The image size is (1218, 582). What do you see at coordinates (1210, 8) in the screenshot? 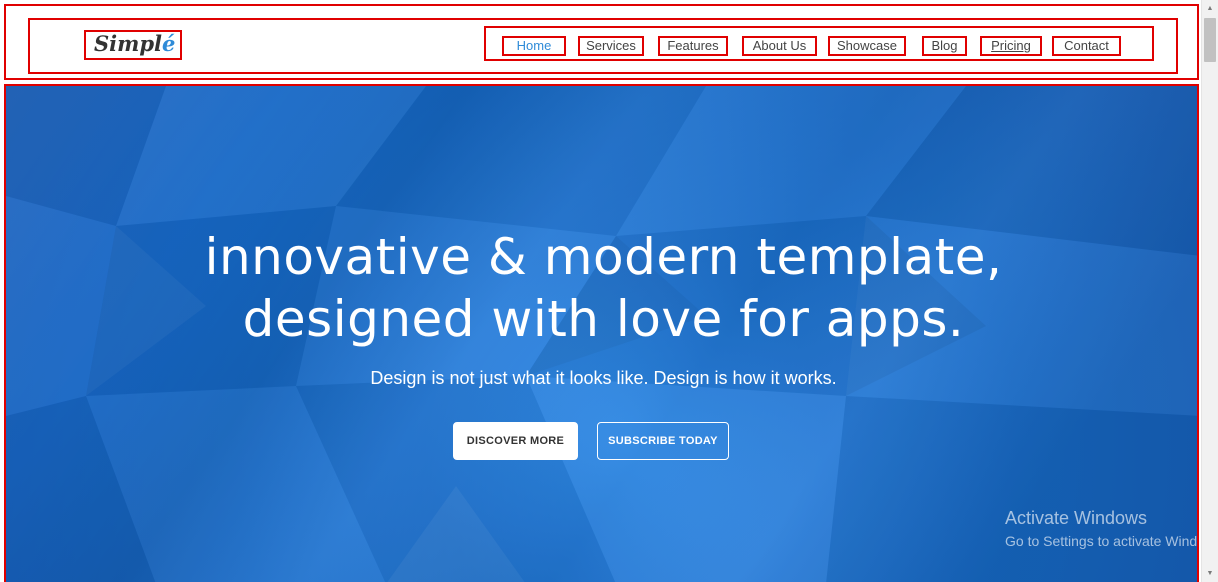
I see `scroll-up-arrow-icon: ▲` at bounding box center [1210, 8].